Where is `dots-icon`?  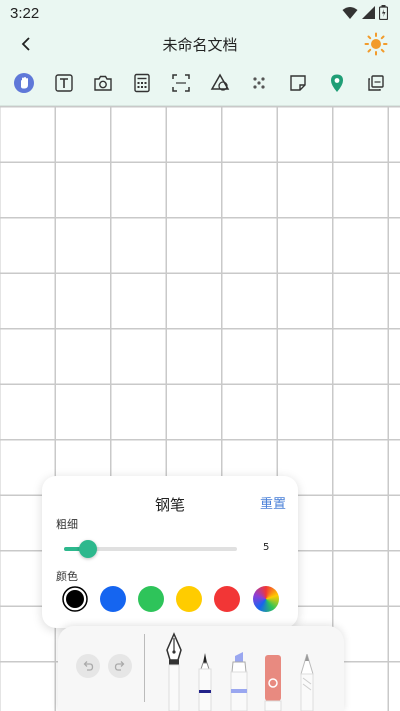
dots-icon is located at coordinates (259, 83).